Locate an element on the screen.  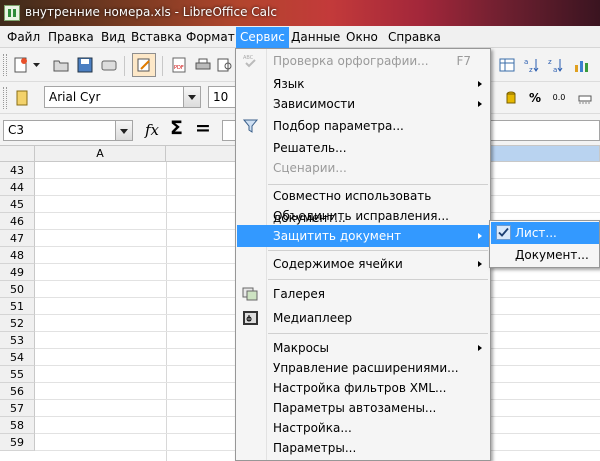
printer-icon is located at coordinates (203, 64).